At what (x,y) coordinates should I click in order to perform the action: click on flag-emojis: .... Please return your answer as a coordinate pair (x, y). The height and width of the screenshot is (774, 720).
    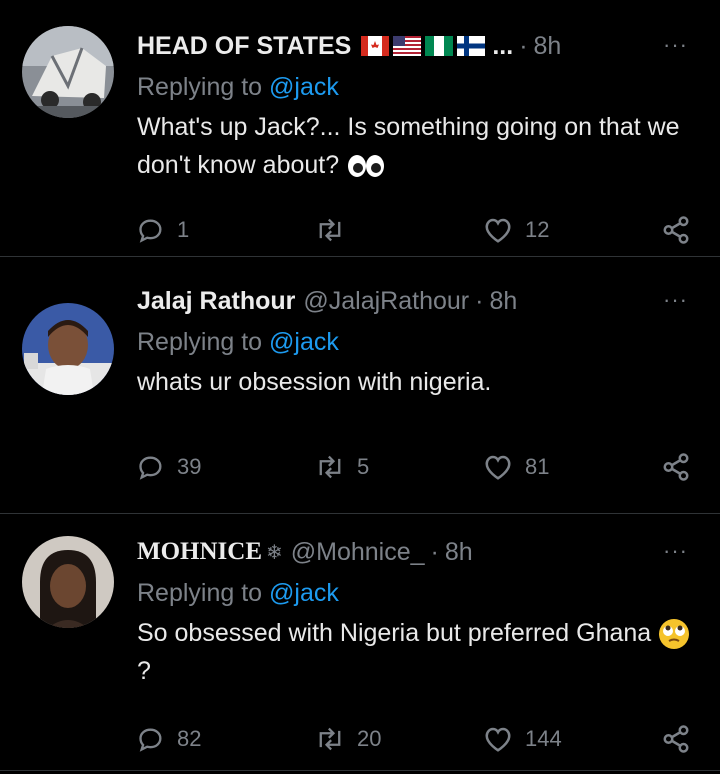
    Looking at the image, I should click on (437, 46).